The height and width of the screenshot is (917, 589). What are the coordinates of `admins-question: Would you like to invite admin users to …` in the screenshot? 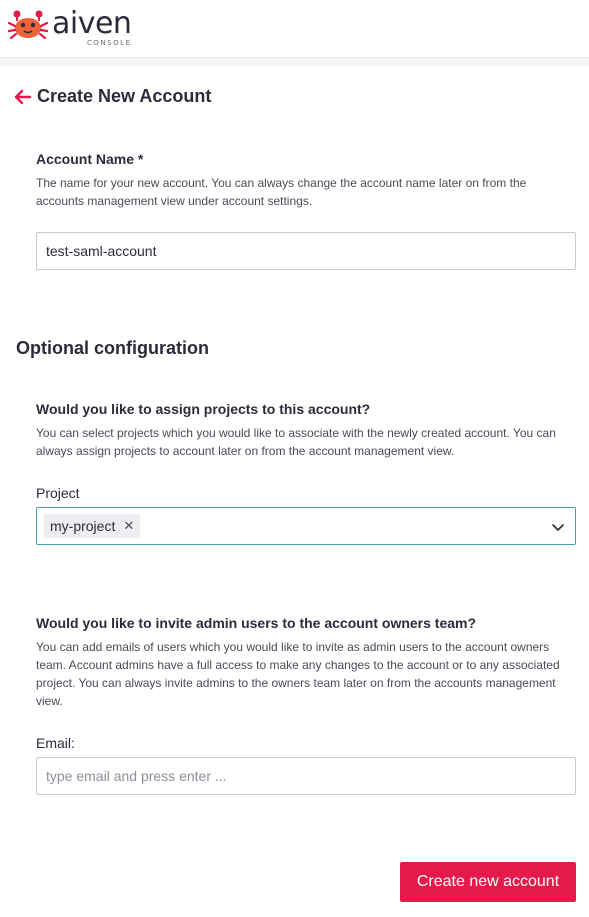 It's located at (256, 623).